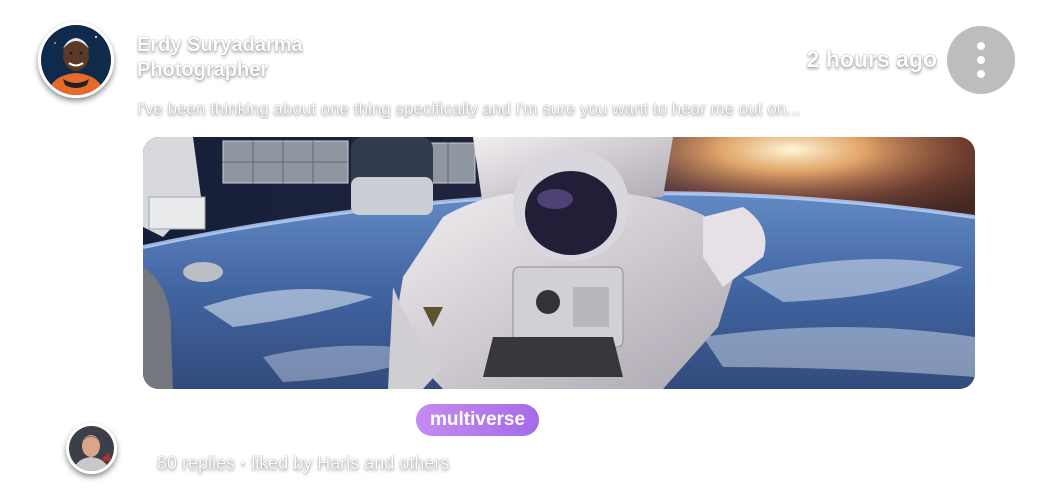 The image size is (1063, 503). What do you see at coordinates (350, 463) in the screenshot?
I see `liked-by: liked by Haris and others` at bounding box center [350, 463].